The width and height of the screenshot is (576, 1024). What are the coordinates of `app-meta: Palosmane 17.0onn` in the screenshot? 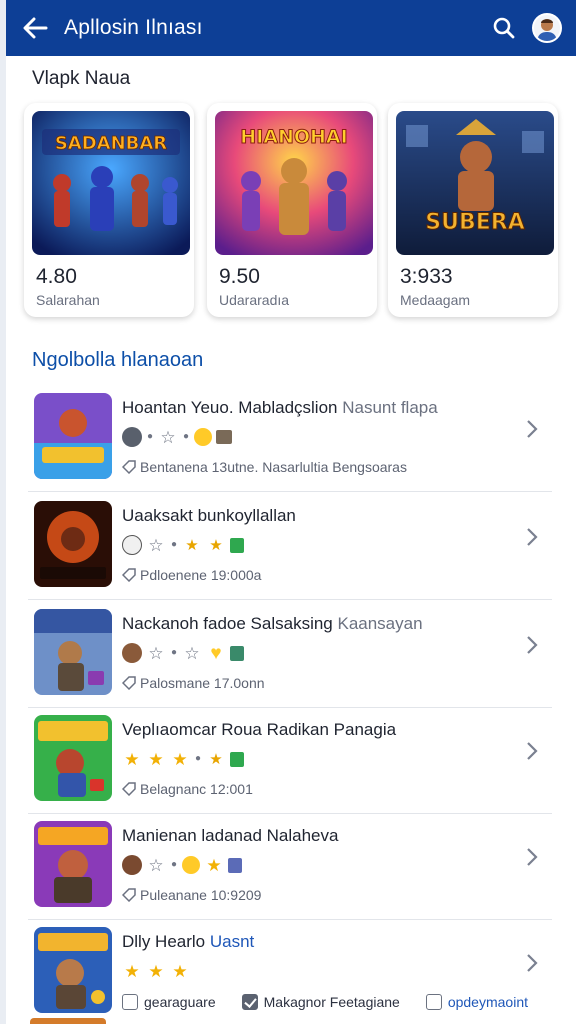 It's located at (193, 683).